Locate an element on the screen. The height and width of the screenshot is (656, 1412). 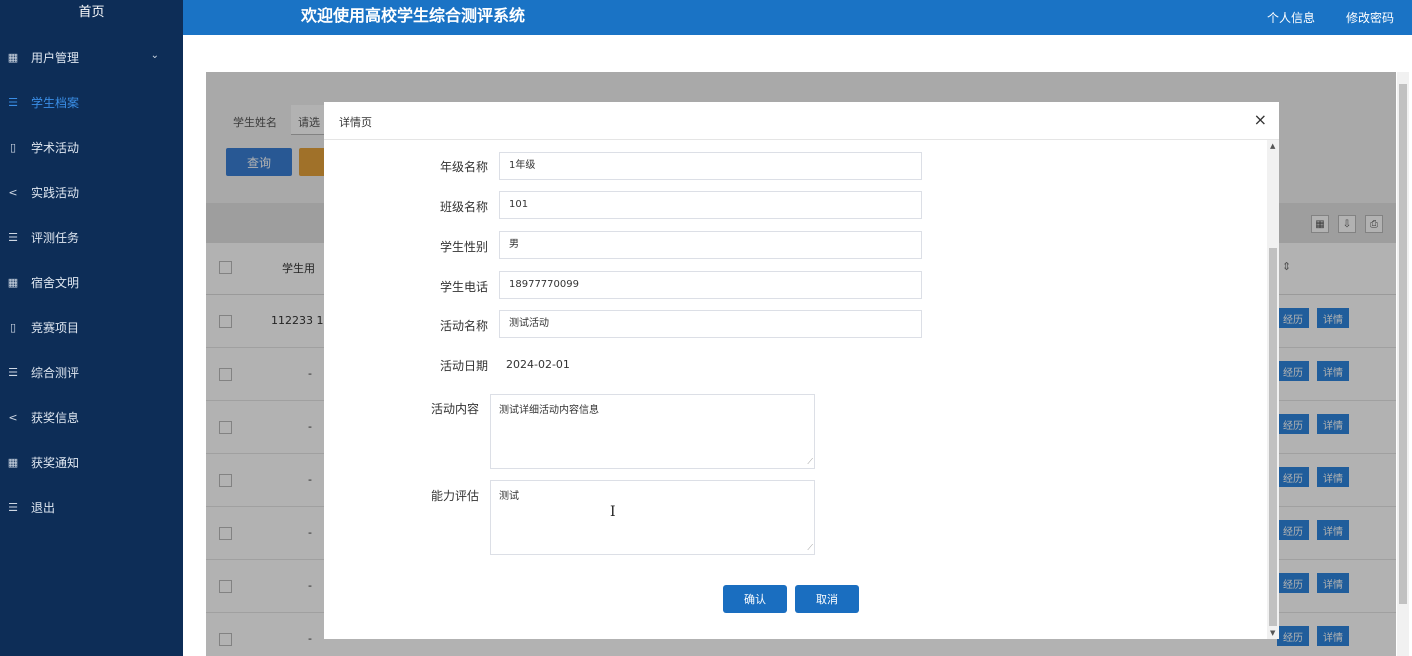
activity-content-label: 活动内容 is located at coordinates (454, 409).